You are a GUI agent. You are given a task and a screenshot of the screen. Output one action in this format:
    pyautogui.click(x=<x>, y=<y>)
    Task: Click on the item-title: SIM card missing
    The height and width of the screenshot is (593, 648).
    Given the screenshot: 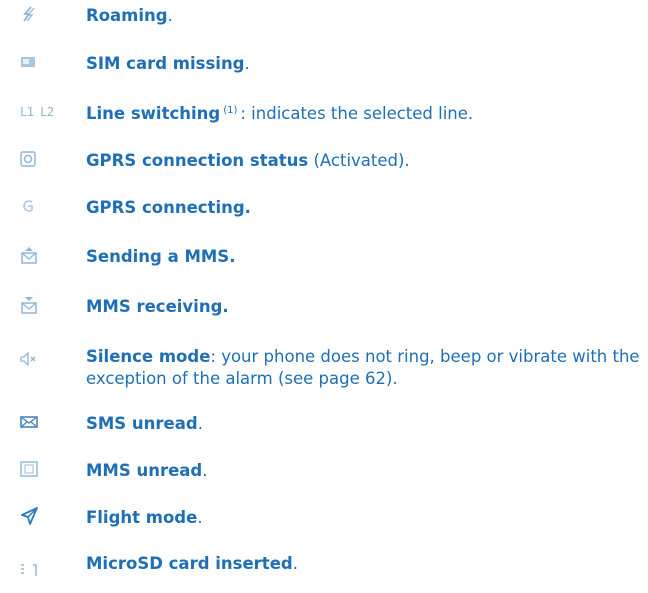 What is the action you would take?
    pyautogui.click(x=165, y=63)
    